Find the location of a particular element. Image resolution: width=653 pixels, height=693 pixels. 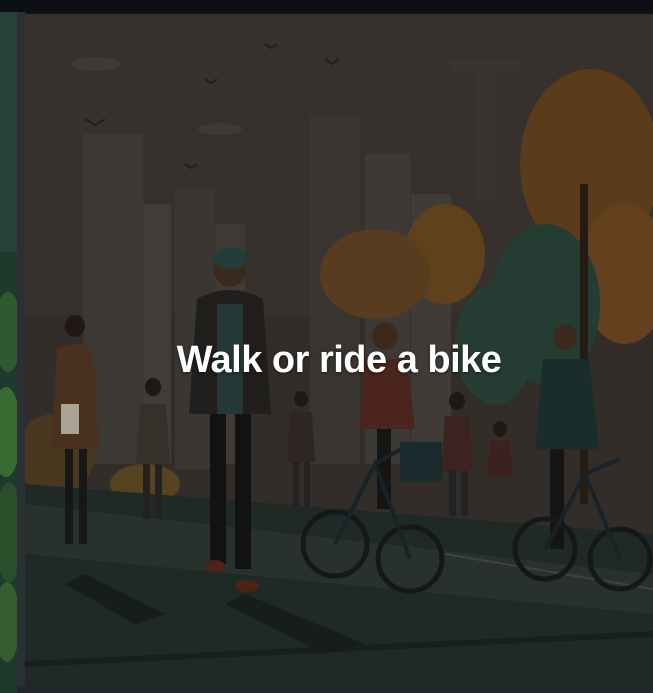

card-divider is located at coordinates (21, 352).